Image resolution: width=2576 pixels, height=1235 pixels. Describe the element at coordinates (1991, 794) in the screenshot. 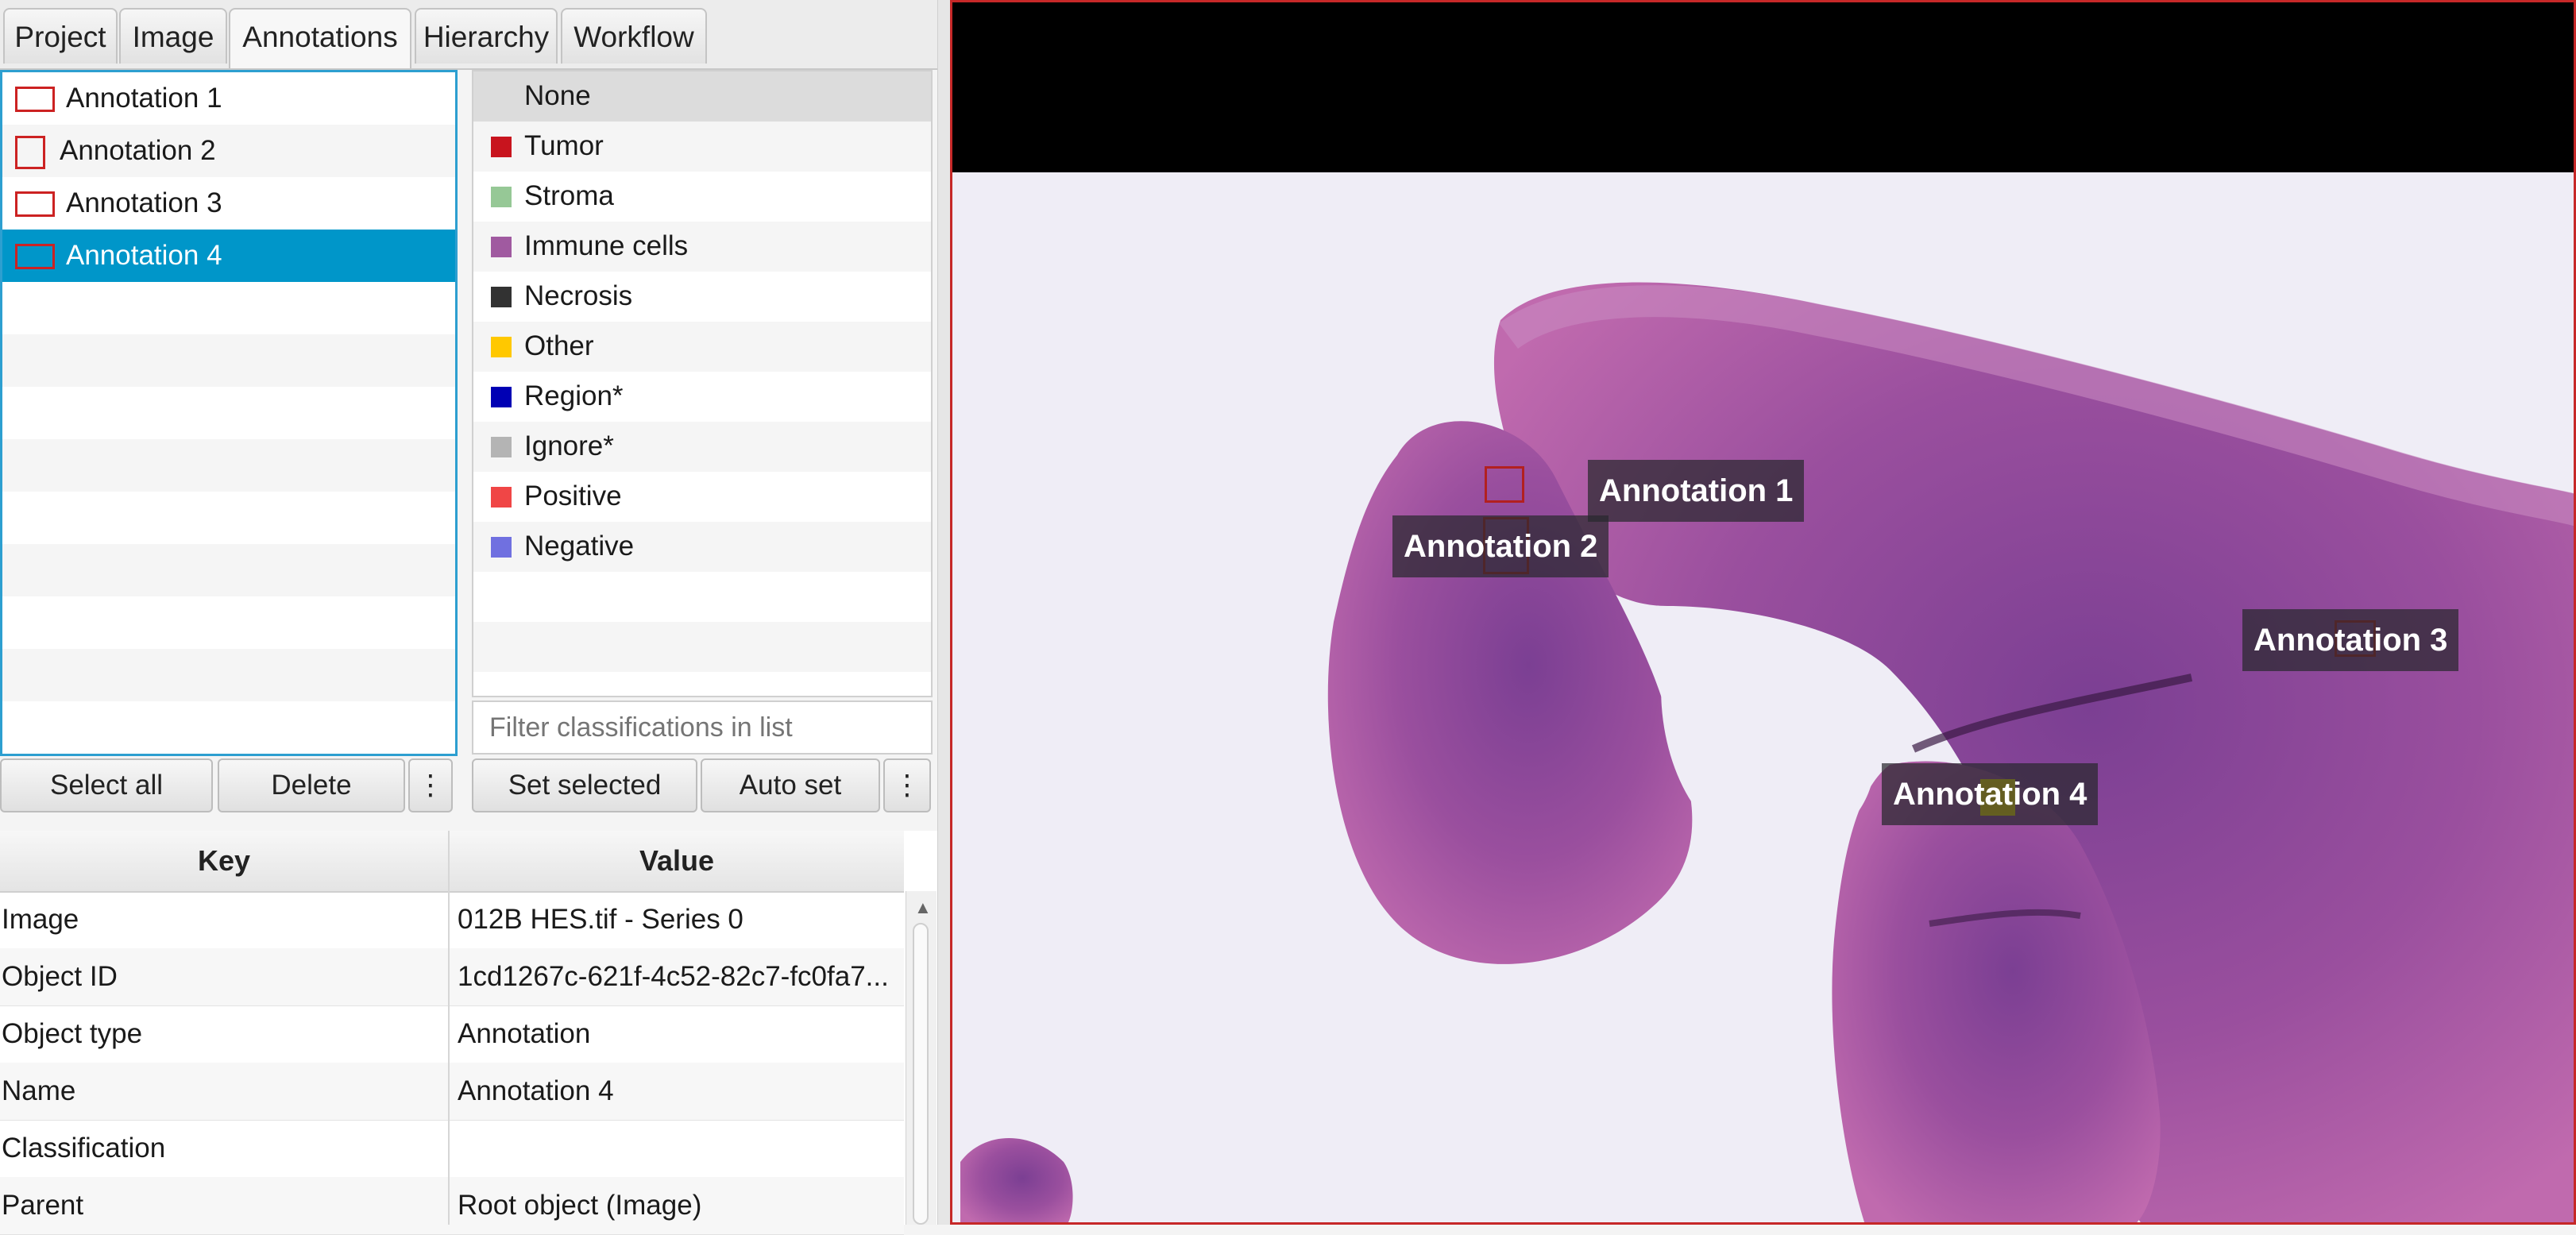

I see `annotation-4-tag: Annotation 4` at that location.